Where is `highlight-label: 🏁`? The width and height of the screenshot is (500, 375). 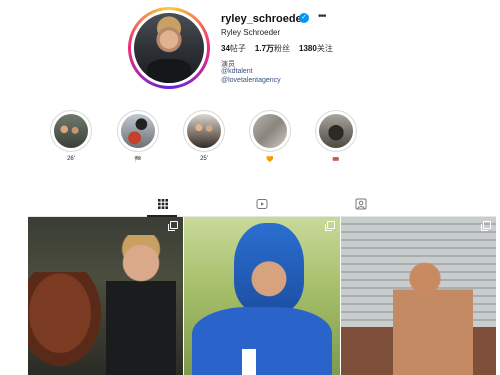
highlight-label: 🏁 is located at coordinates (138, 160).